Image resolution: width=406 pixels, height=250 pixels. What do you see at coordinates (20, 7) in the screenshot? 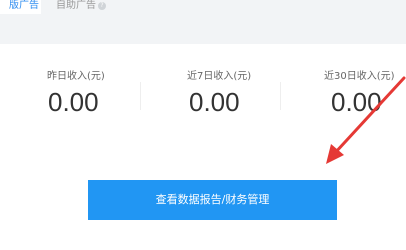
I see `tab-active: 版广告` at bounding box center [20, 7].